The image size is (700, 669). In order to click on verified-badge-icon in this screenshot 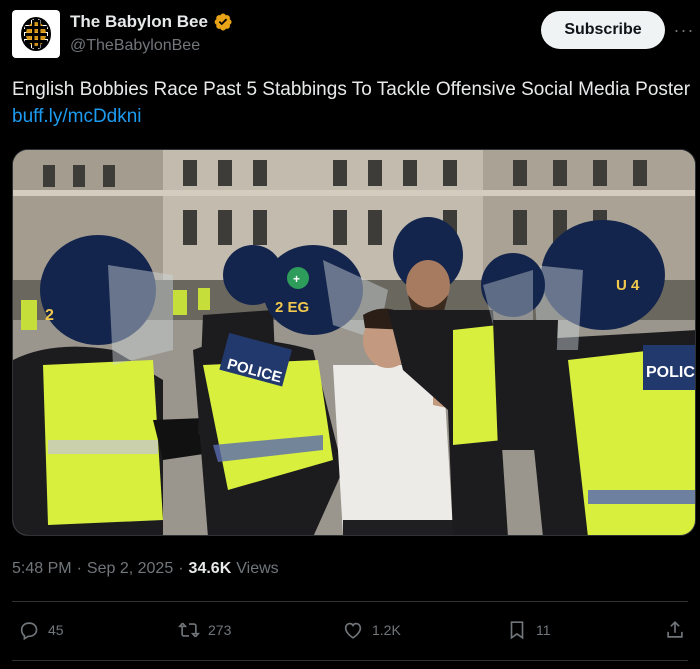, I will do `click(223, 22)`.